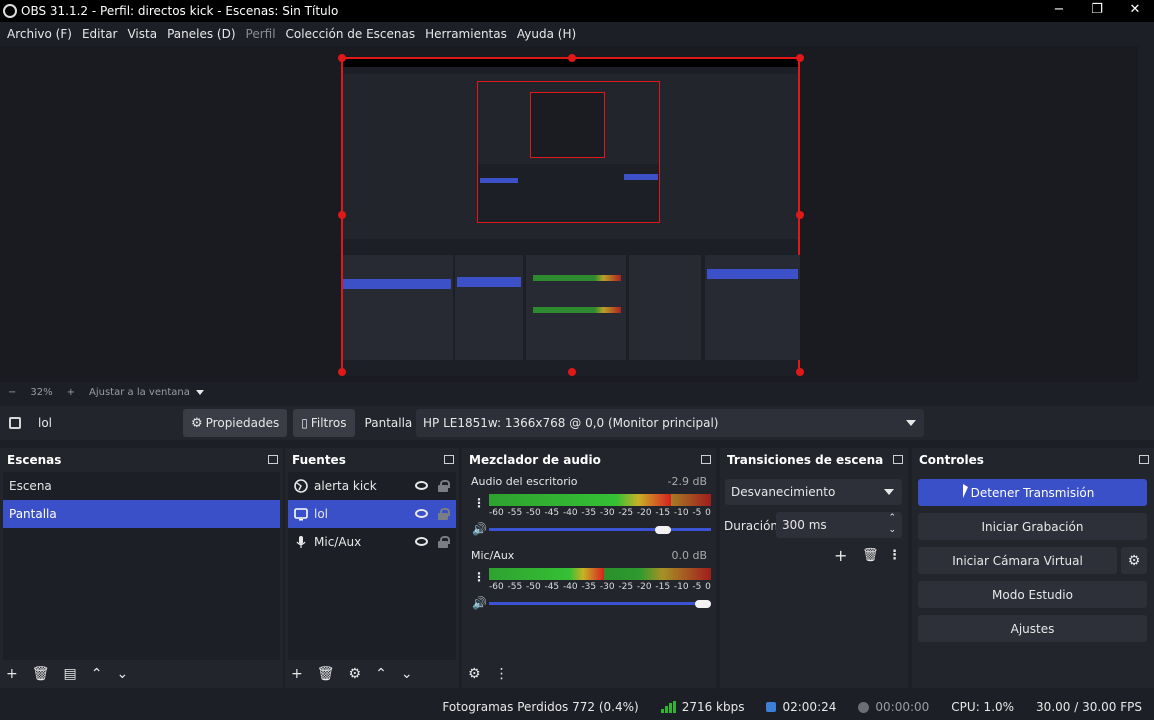 This screenshot has height=720, width=1154. Describe the element at coordinates (141, 566) in the screenshot. I see `scenes-list: Escena Pantalla` at that location.